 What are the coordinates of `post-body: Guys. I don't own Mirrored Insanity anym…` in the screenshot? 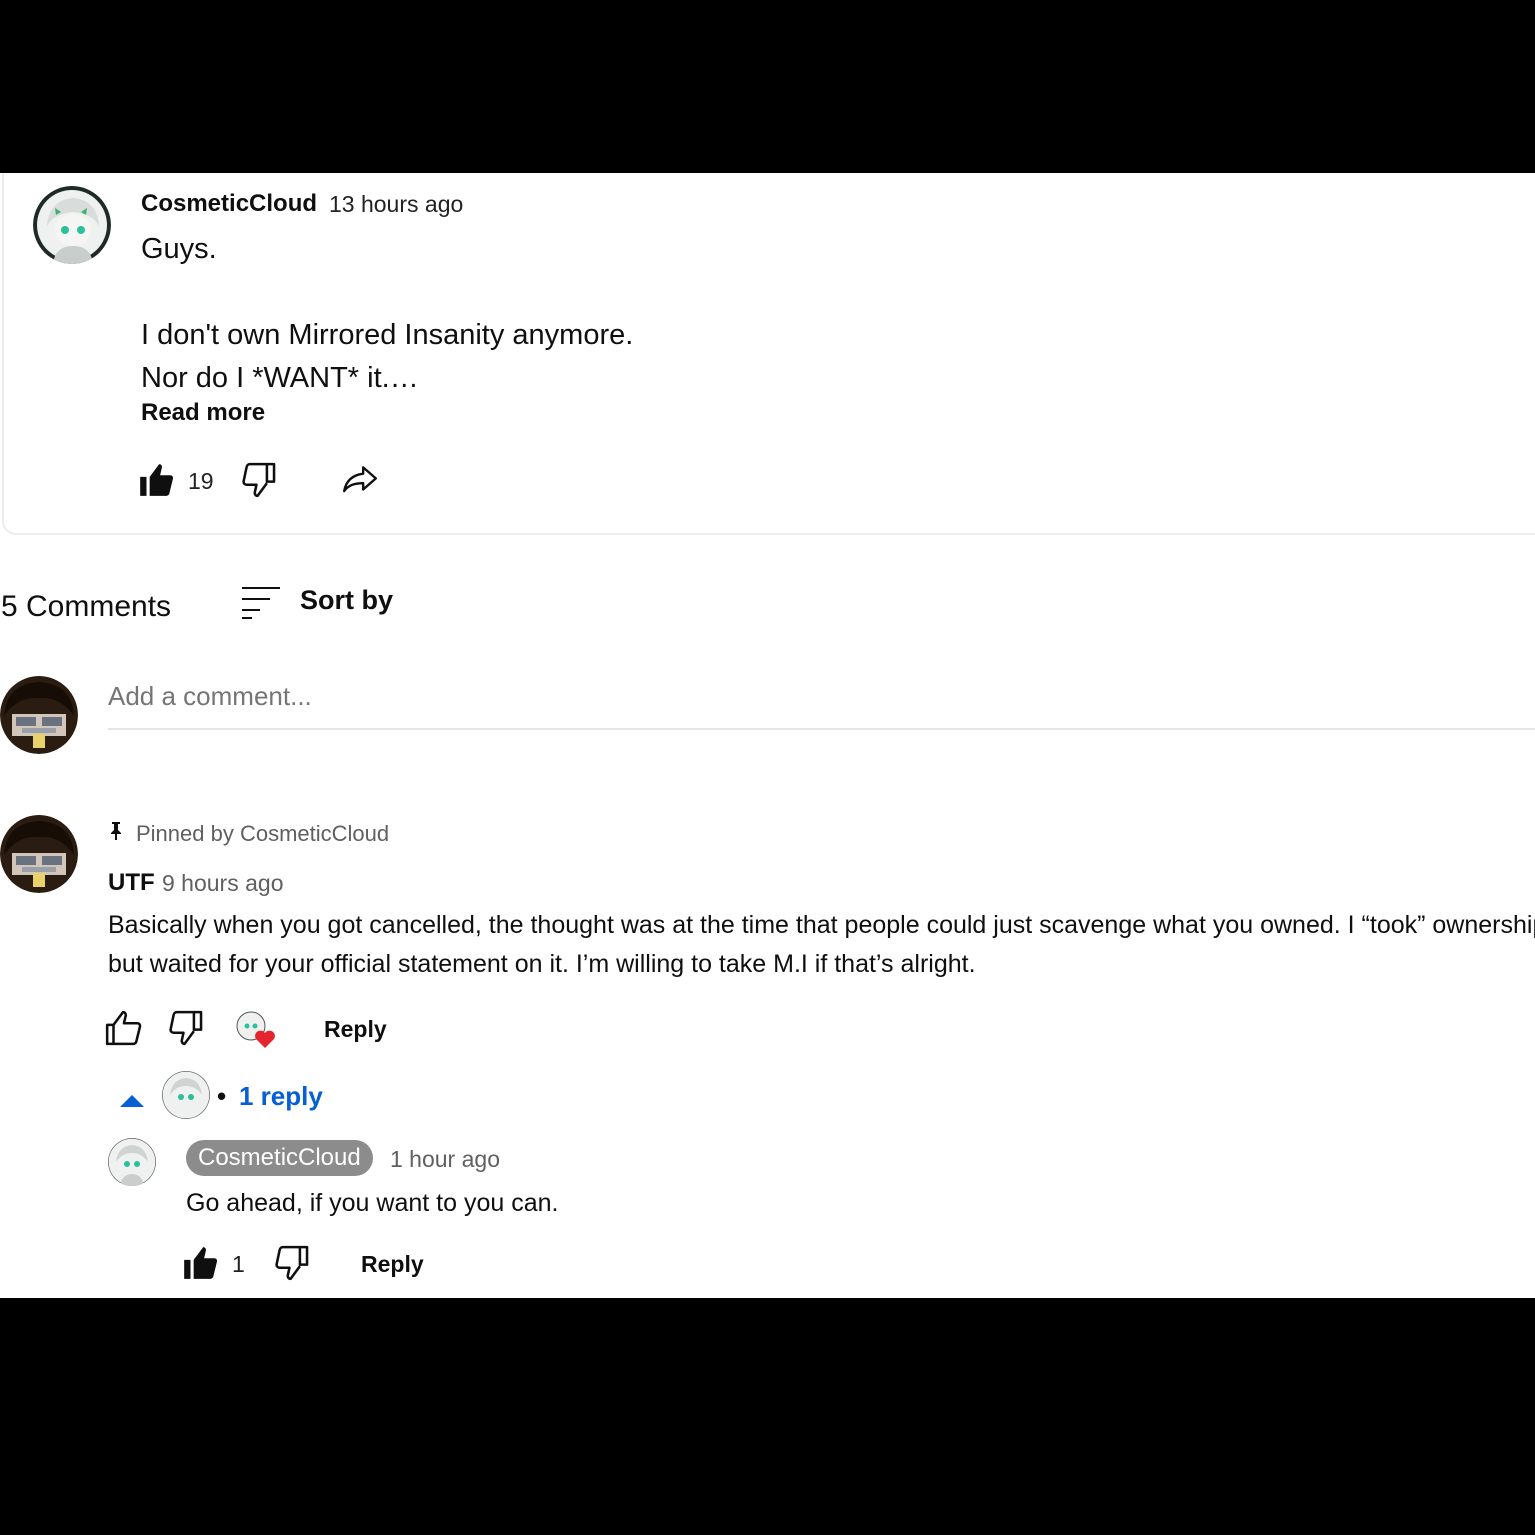 It's located at (387, 313).